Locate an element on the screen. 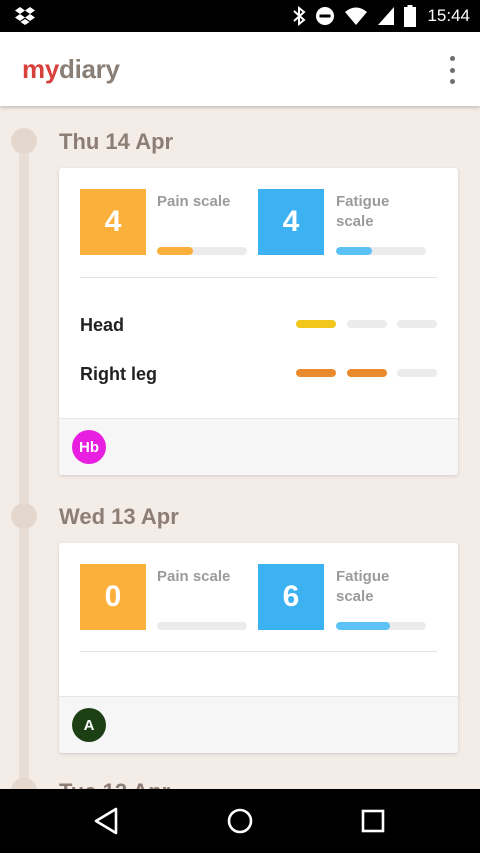 This screenshot has height=853, width=480. signal-icon is located at coordinates (386, 16).